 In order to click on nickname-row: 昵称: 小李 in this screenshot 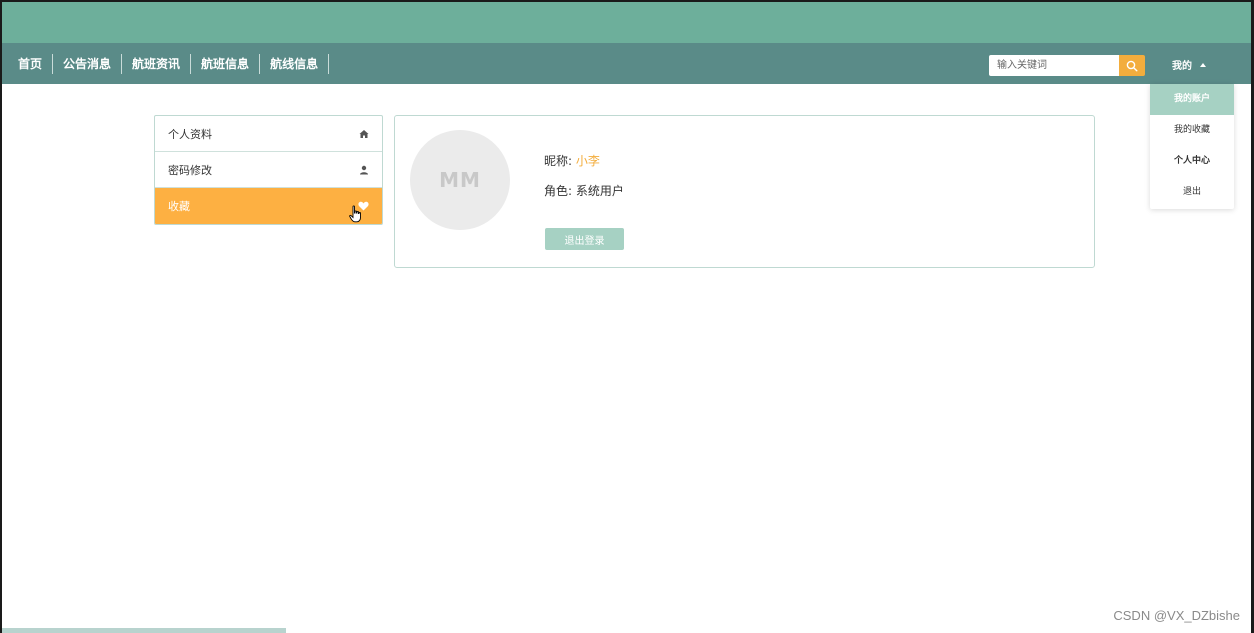, I will do `click(572, 160)`.